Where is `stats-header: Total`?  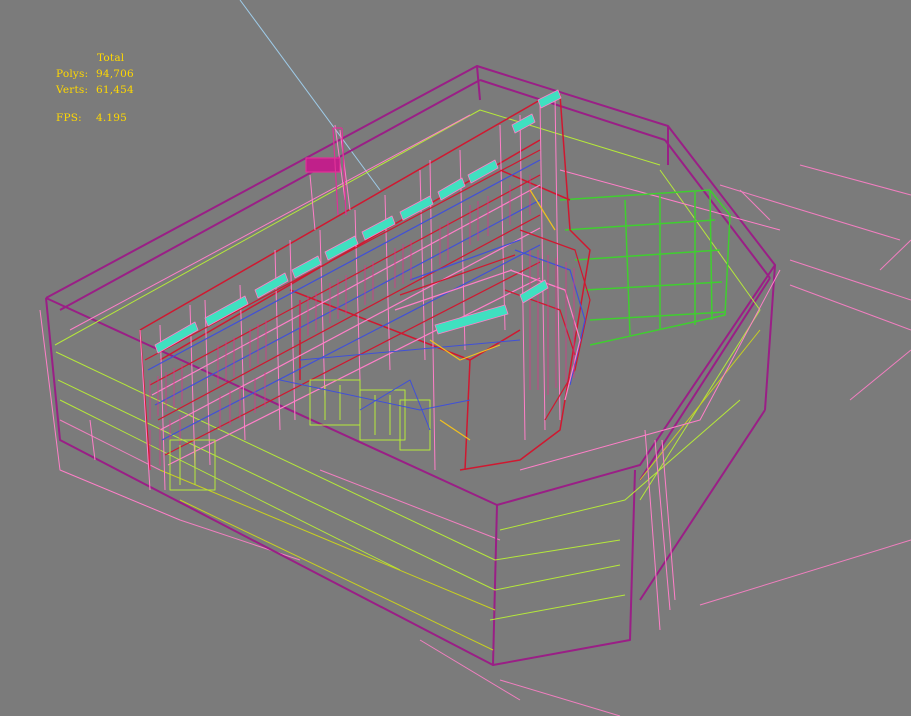
stats-header: Total is located at coordinates (111, 58).